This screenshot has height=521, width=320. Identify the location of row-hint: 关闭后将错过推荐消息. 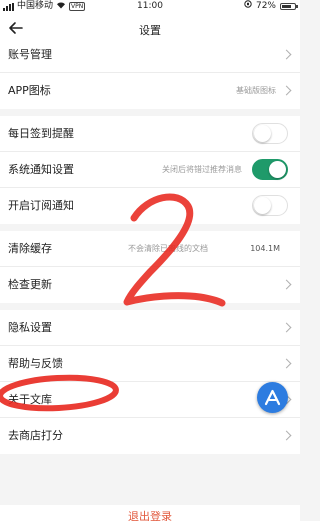
(202, 169).